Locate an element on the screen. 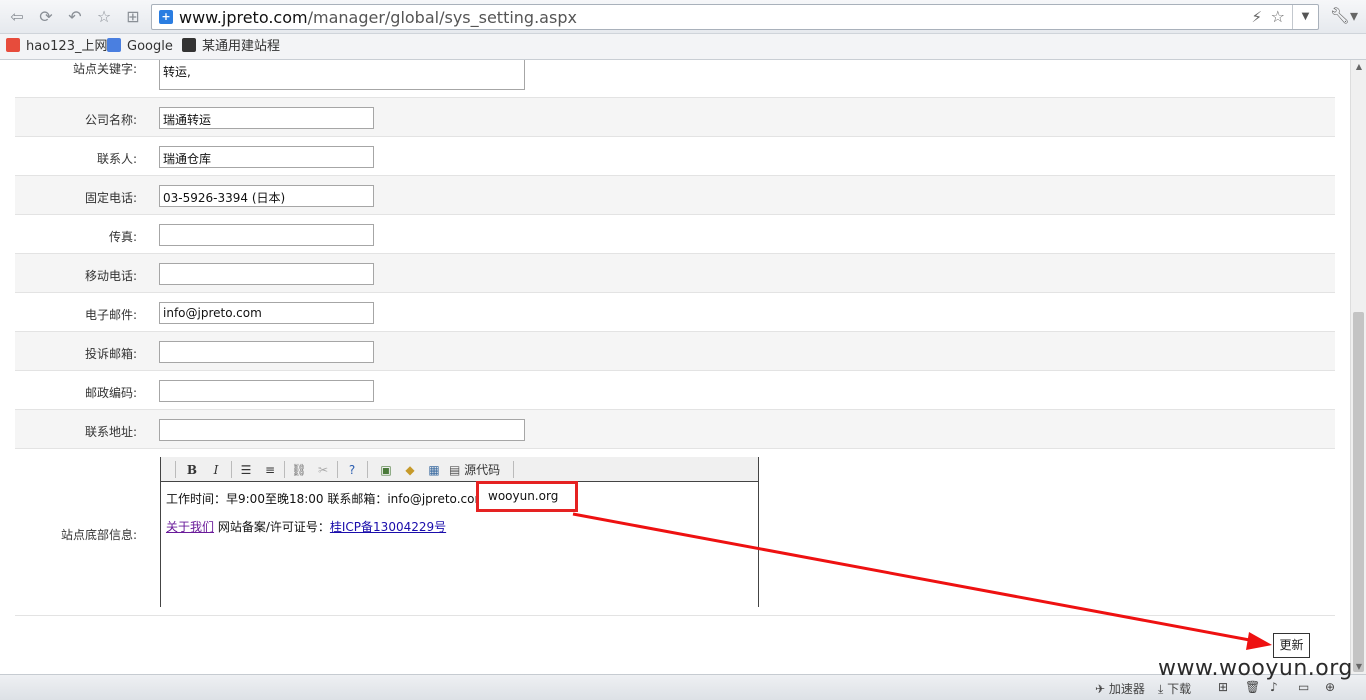 This screenshot has width=1366, height=700. unlink-icon: ✂︎ is located at coordinates (323, 470).